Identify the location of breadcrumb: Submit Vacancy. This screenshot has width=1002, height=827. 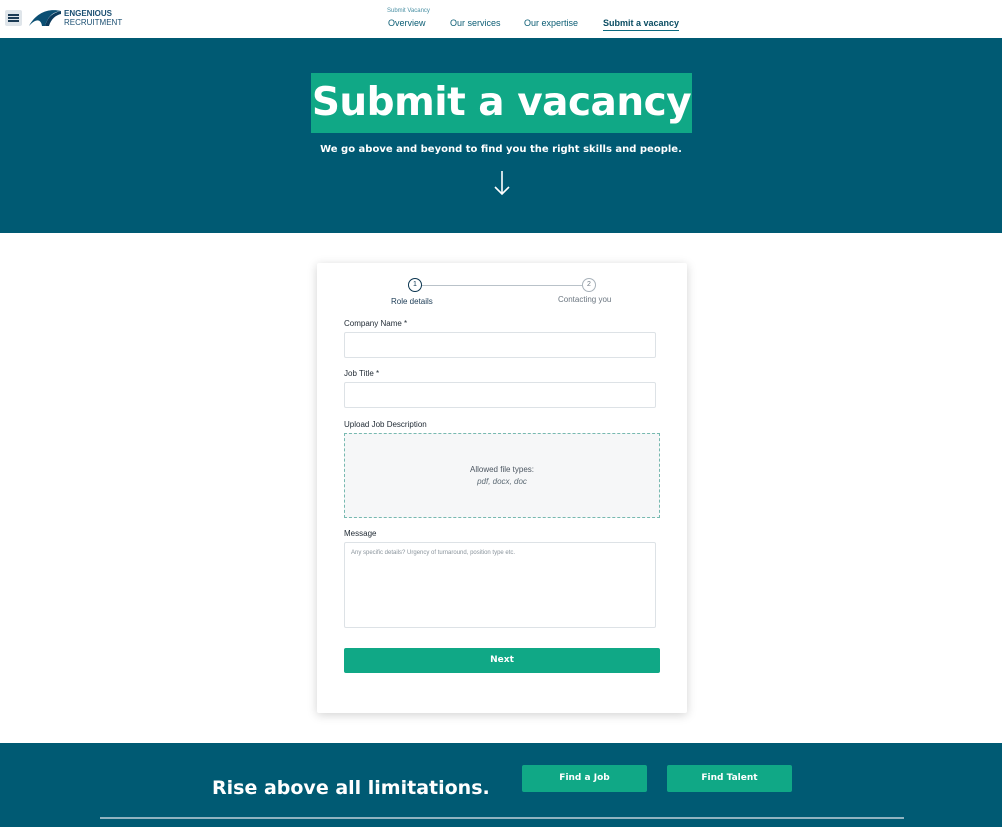
(408, 11).